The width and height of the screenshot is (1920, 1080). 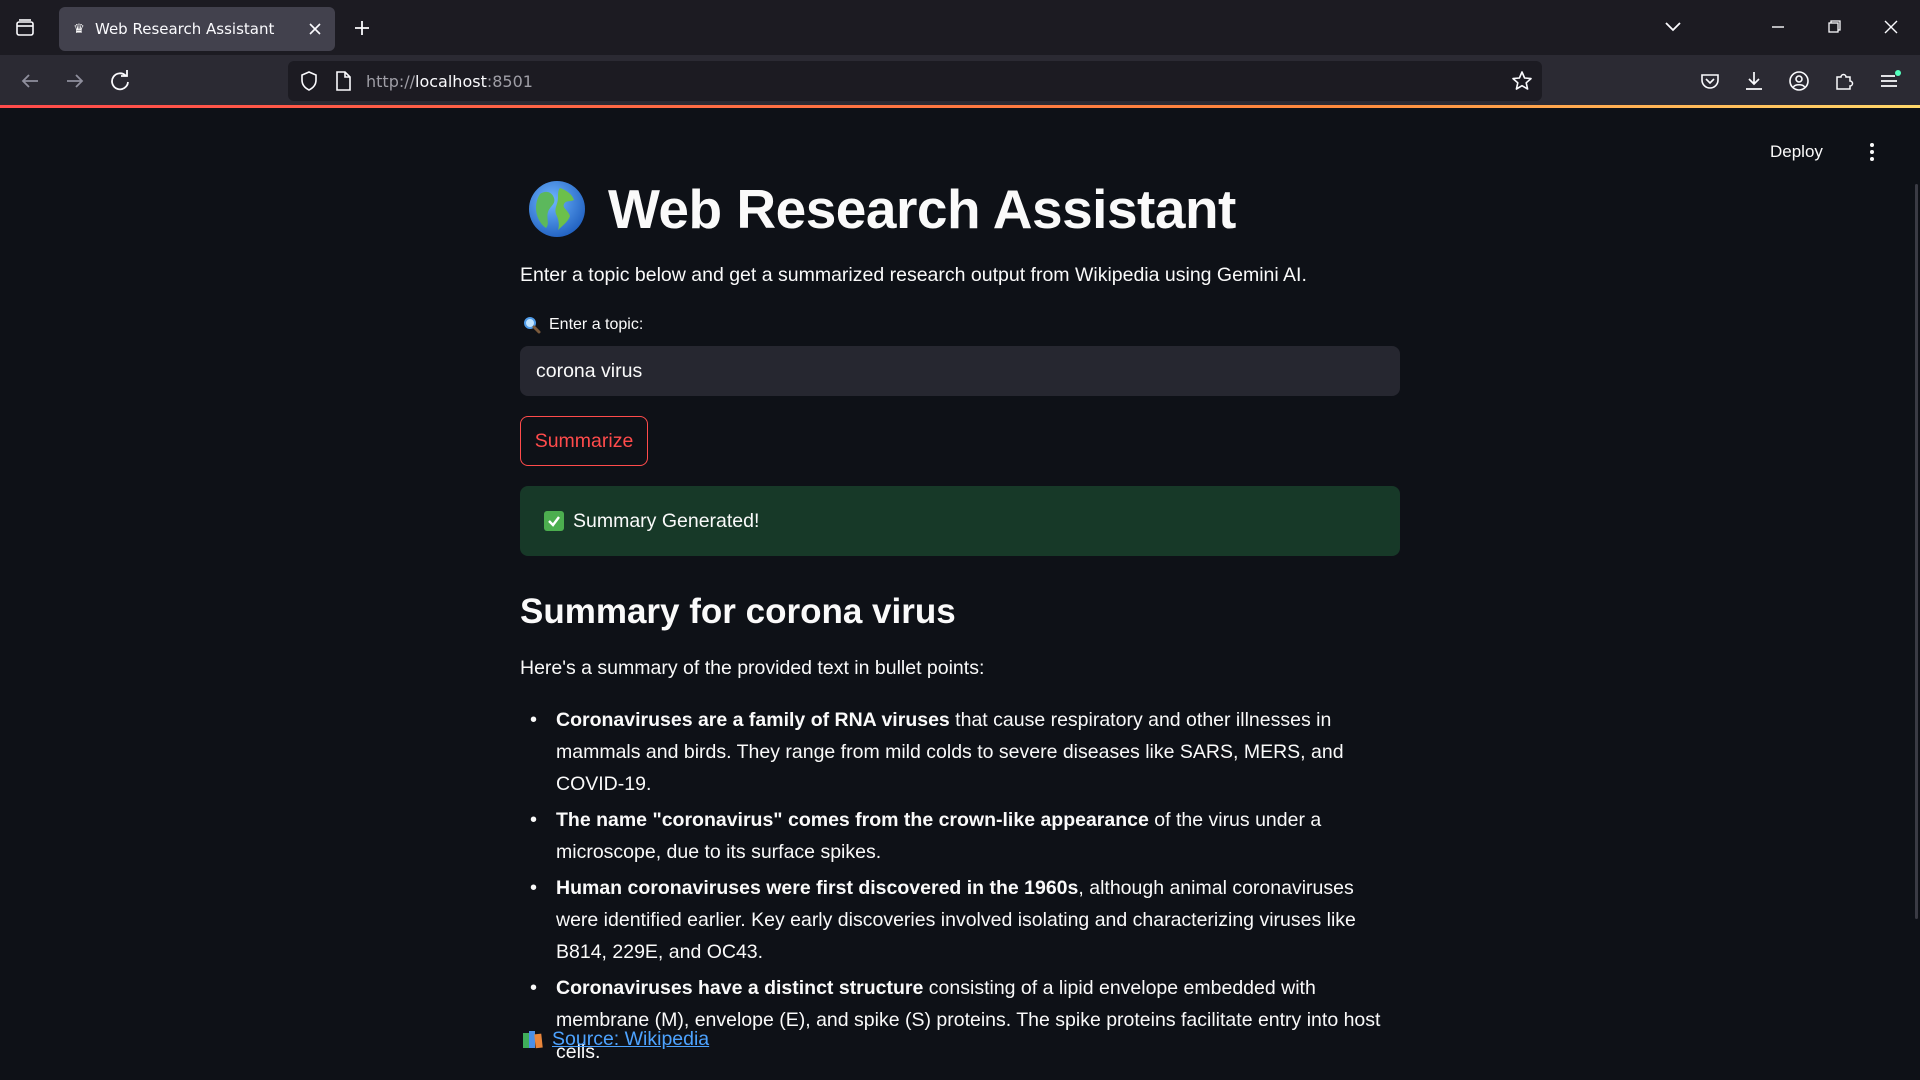 I want to click on page-title-row: Web Research Assistant, so click(x=878, y=209).